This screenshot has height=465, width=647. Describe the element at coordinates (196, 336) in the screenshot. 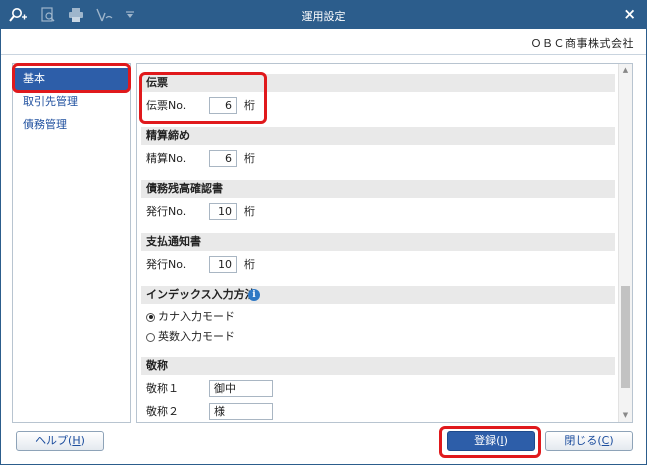

I see `radio-alnum-label: 英数入力モード` at that location.